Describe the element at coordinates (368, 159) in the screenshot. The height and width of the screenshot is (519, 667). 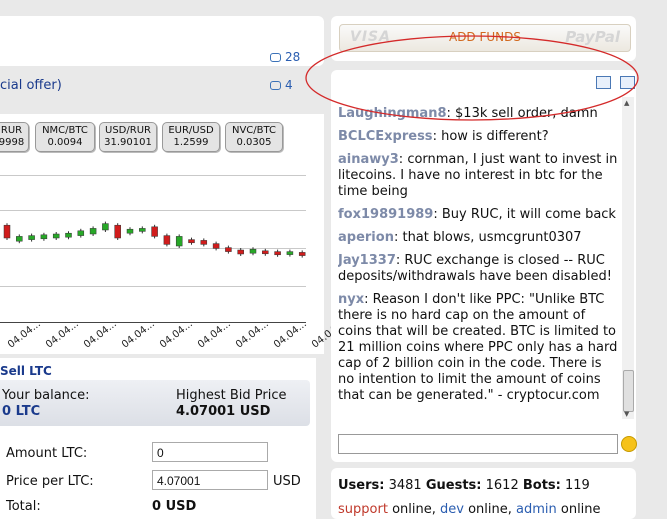
I see `chat-username: ainawy3` at that location.